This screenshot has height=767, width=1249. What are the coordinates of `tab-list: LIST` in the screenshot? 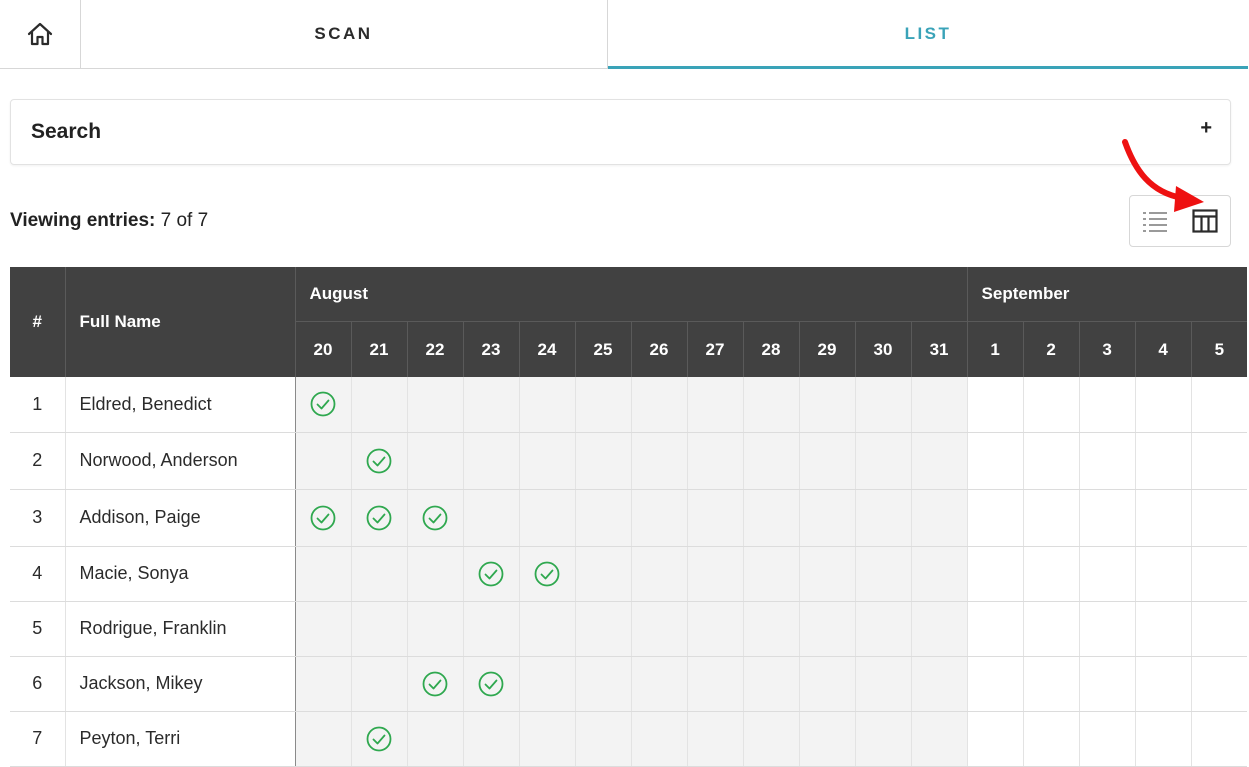 It's located at (927, 34).